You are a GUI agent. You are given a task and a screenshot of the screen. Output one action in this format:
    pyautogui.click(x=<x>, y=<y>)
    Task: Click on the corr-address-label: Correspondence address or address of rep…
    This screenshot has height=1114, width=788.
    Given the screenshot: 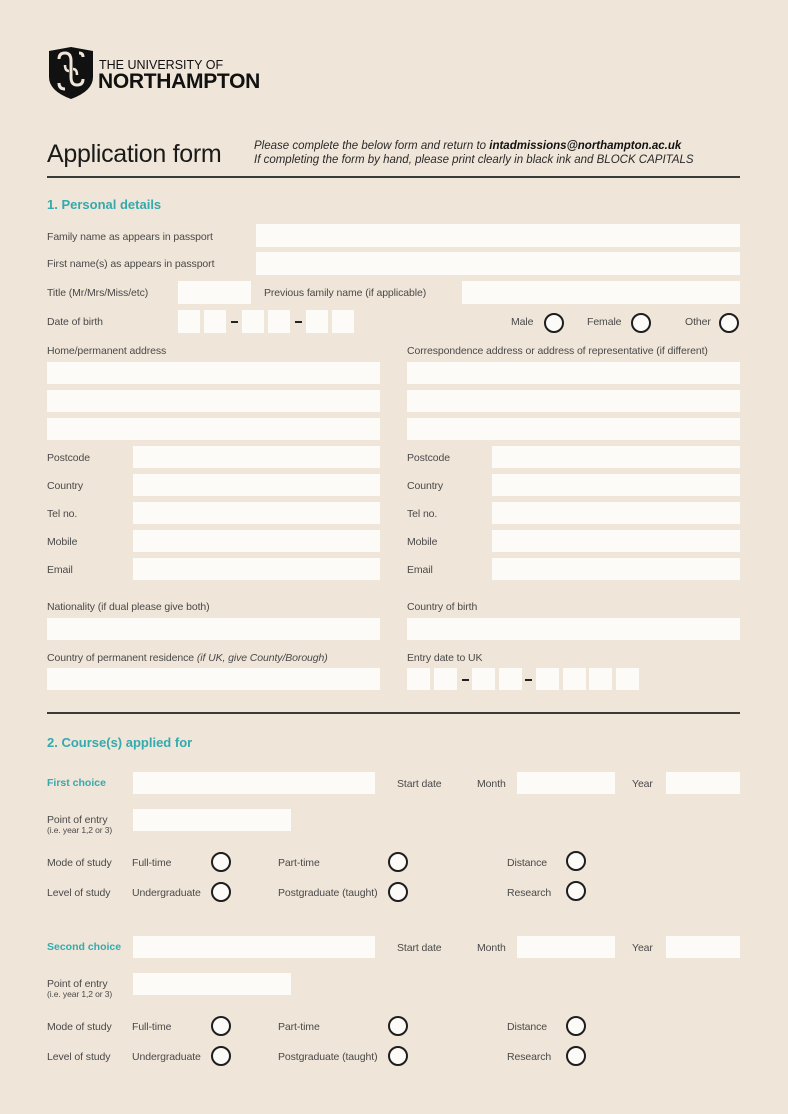 What is the action you would take?
    pyautogui.click(x=557, y=351)
    